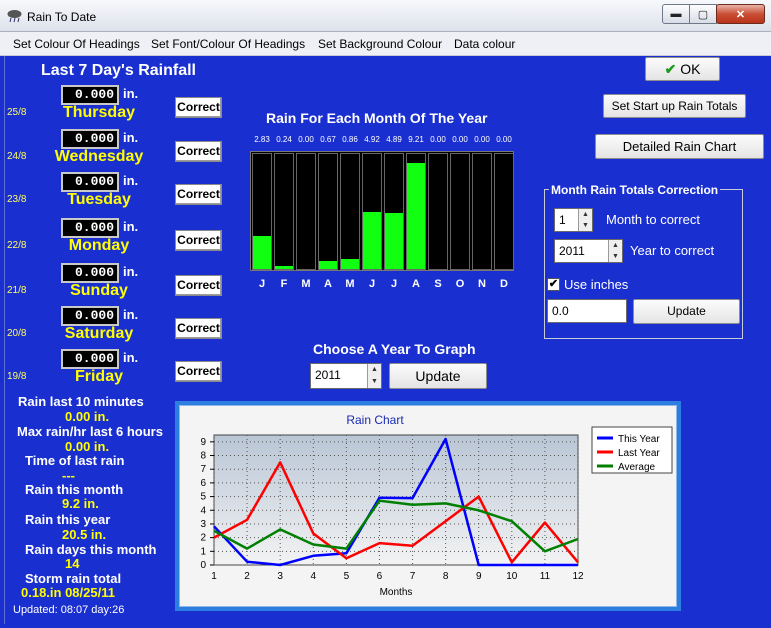 The image size is (771, 628). I want to click on minimize-button: ▬, so click(676, 14).